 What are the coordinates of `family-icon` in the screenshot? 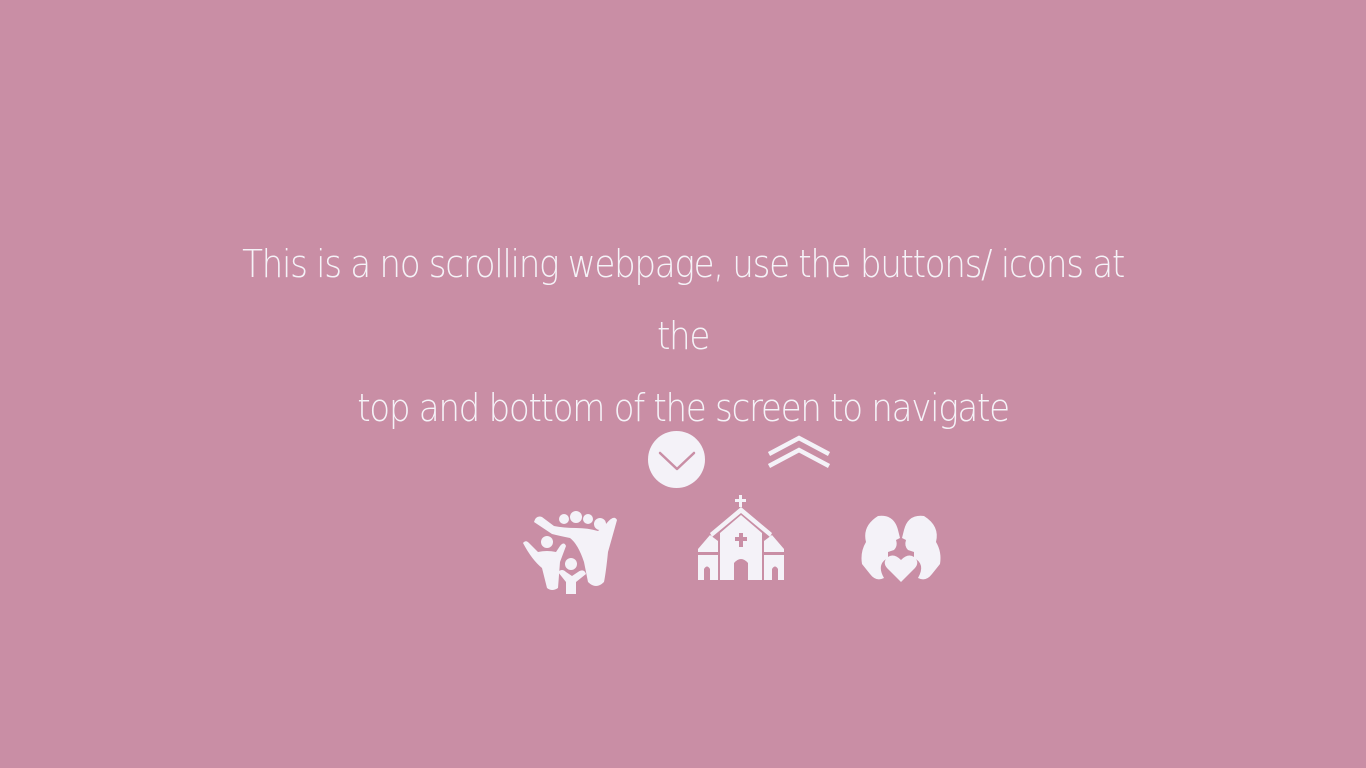 It's located at (570, 552).